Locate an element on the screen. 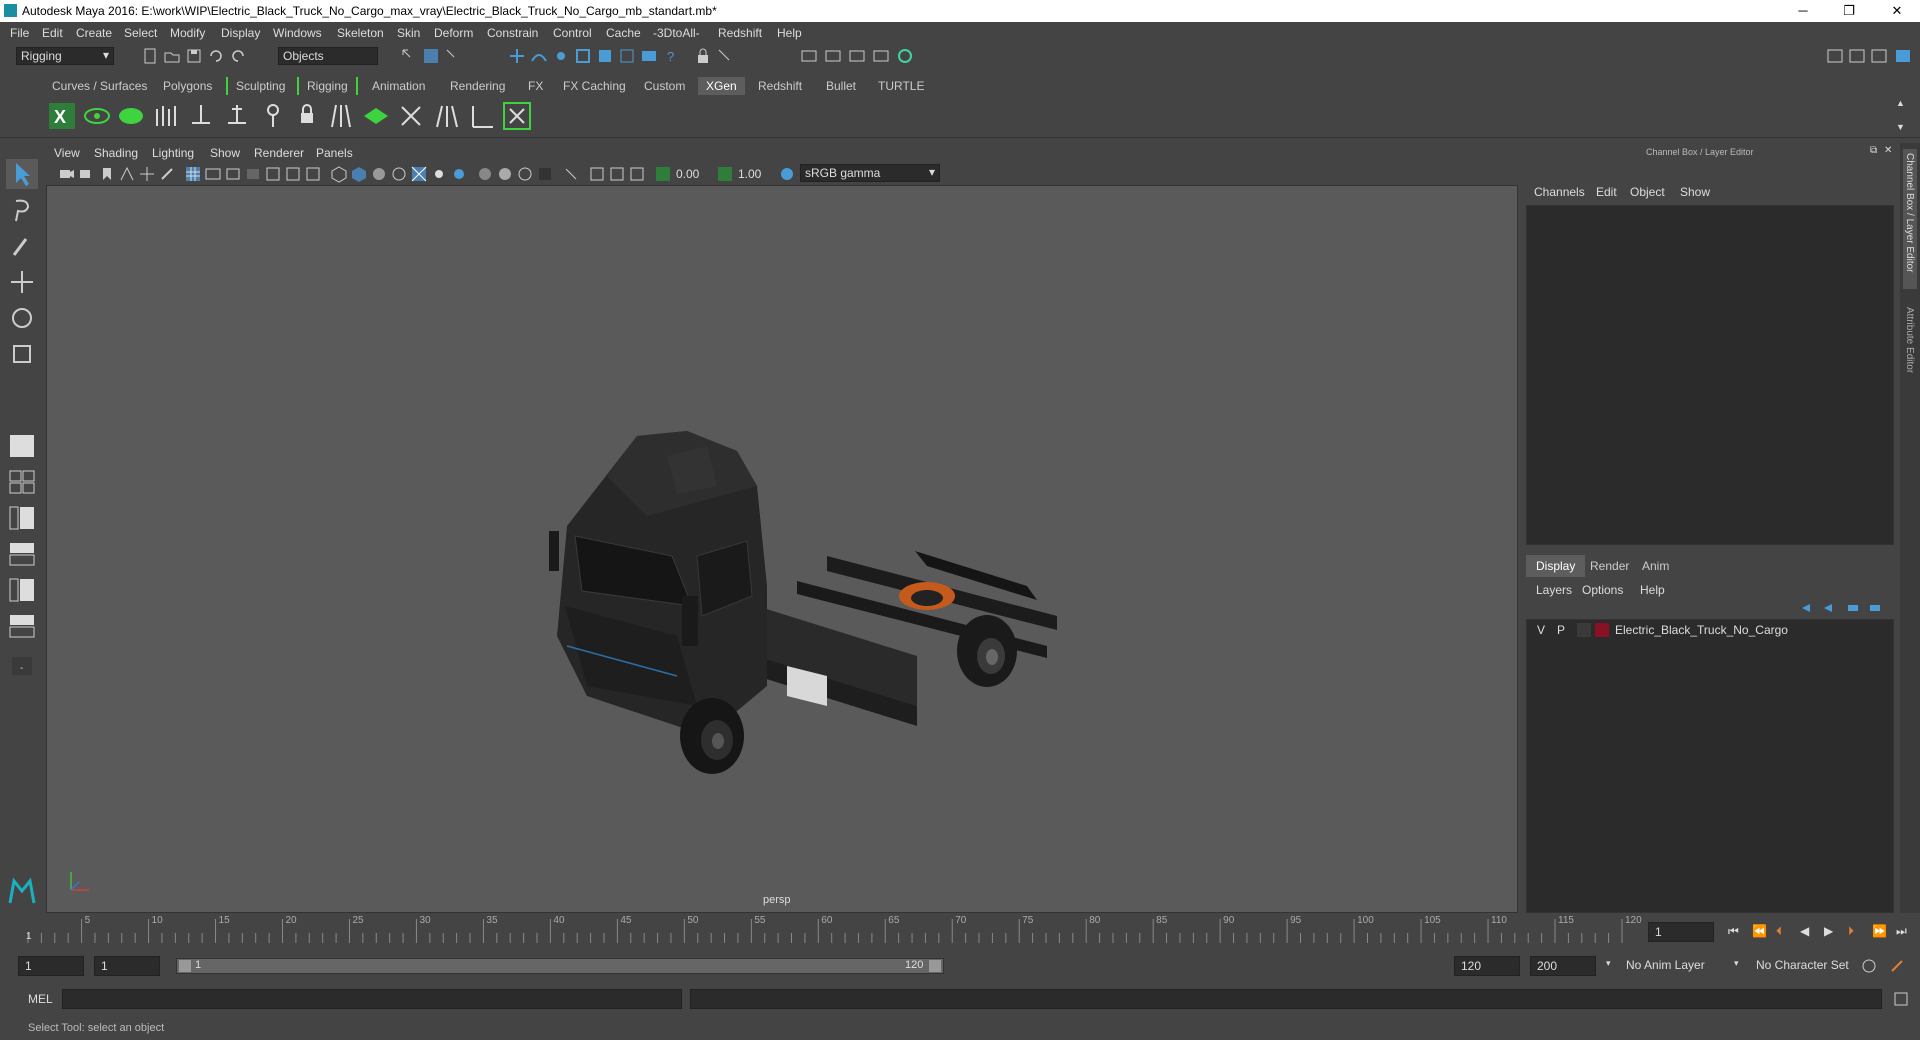  modeling-toolkit-icon is located at coordinates (1835, 56).